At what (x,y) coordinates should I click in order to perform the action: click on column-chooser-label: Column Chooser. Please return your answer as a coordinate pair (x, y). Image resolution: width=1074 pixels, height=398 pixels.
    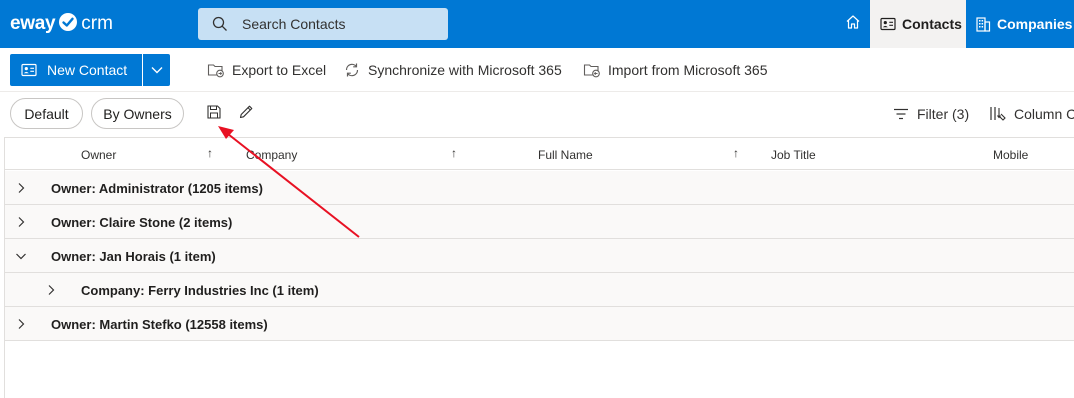
    Looking at the image, I should click on (1044, 114).